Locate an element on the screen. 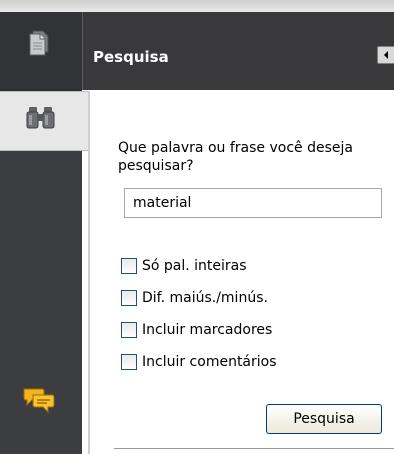  pages-icon is located at coordinates (39, 43).